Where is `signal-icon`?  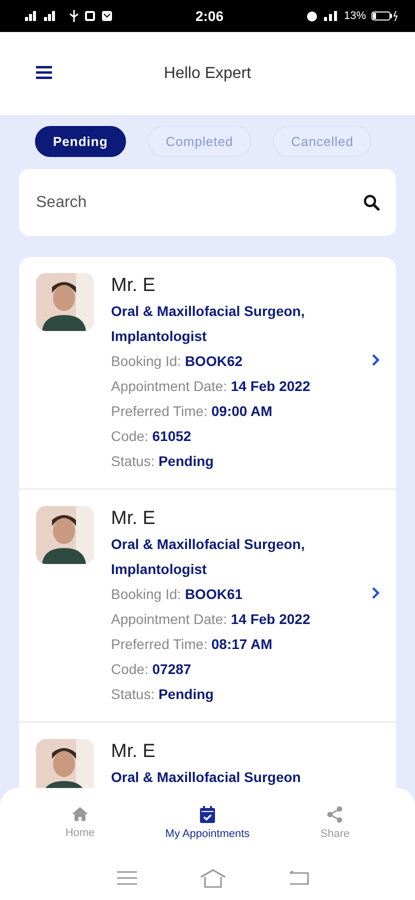
signal-icon is located at coordinates (330, 16).